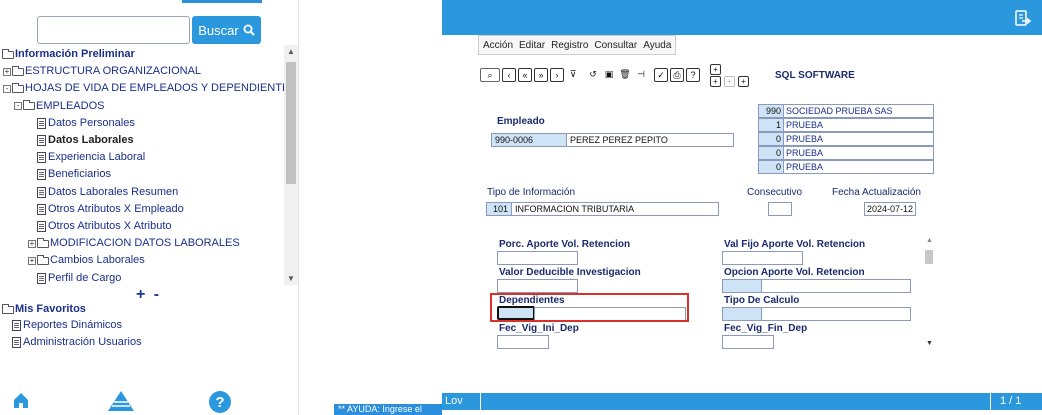 Image resolution: width=1042 pixels, height=415 pixels. What do you see at coordinates (1023, 18) in the screenshot?
I see `logout-icon` at bounding box center [1023, 18].